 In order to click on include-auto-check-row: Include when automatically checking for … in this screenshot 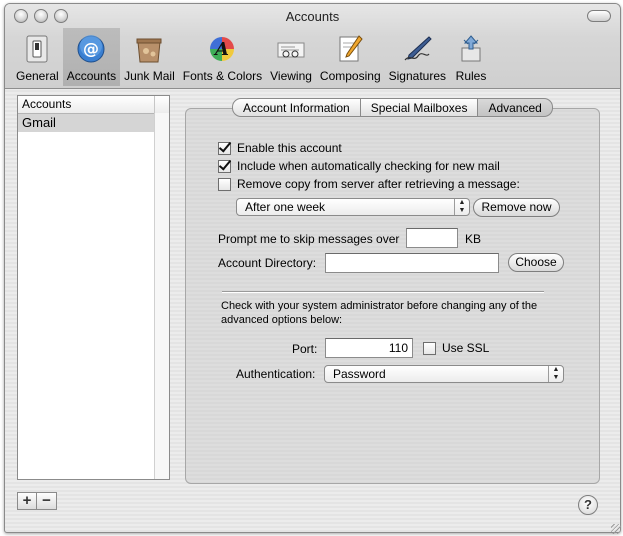, I will do `click(359, 166)`.